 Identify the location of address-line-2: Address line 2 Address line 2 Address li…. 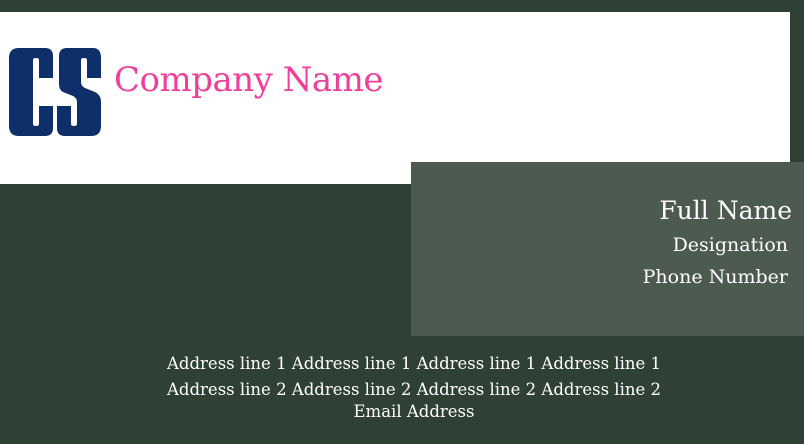
(414, 389).